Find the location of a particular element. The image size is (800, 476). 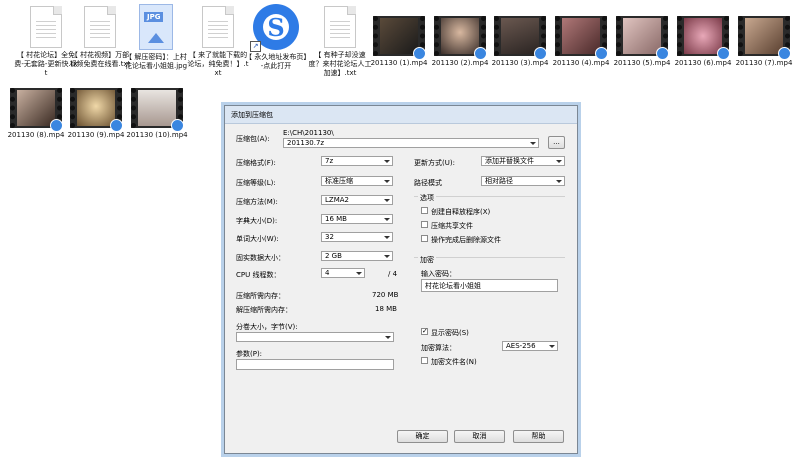

file-label: 201130 (6).mp4 is located at coordinates (703, 63).